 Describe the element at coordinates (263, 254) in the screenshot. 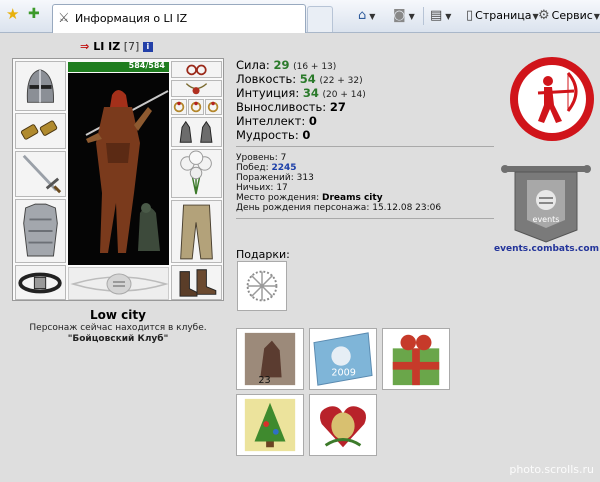

I see `gifts-label: Подарки:` at that location.